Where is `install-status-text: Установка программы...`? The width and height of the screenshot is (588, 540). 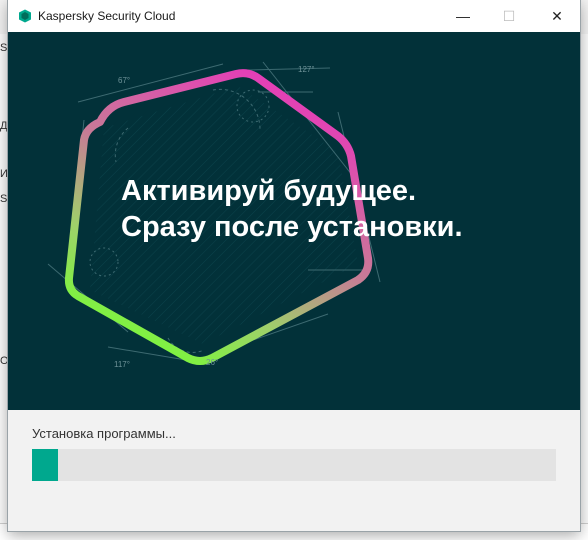 install-status-text: Установка программы... is located at coordinates (104, 433).